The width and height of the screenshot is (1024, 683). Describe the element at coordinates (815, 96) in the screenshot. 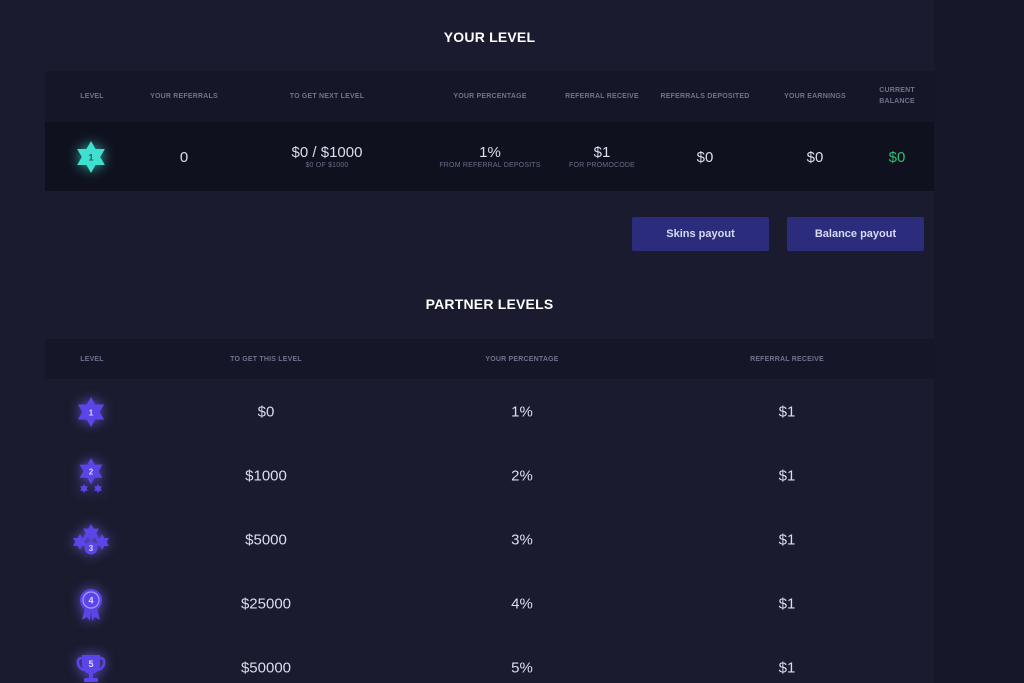

I see `header-your-earnings: YOUR EARNINGS` at that location.